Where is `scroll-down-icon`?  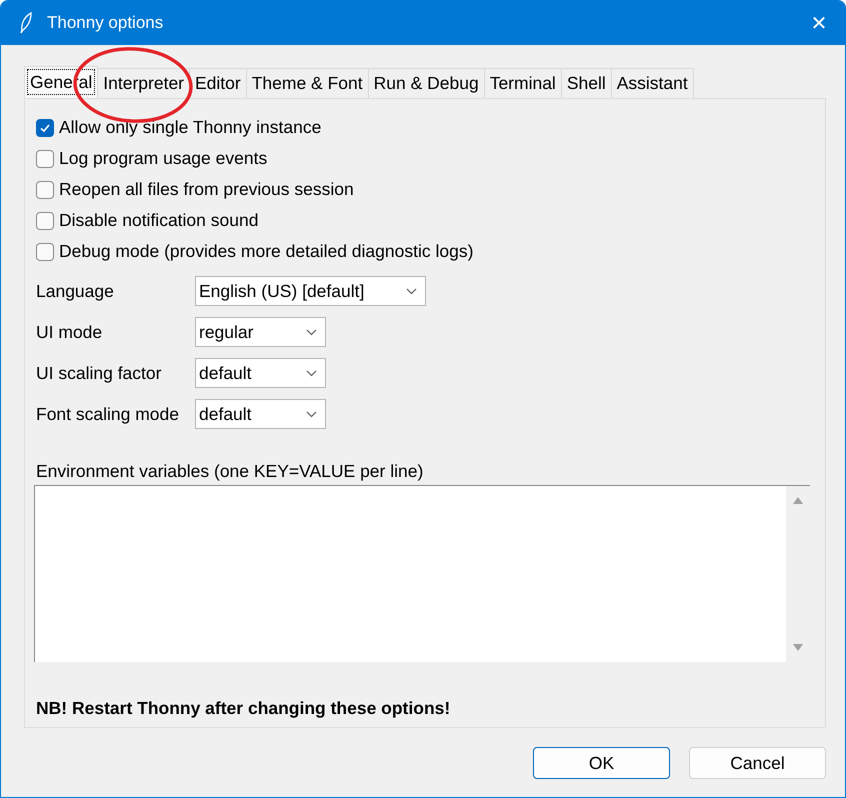 scroll-down-icon is located at coordinates (798, 648).